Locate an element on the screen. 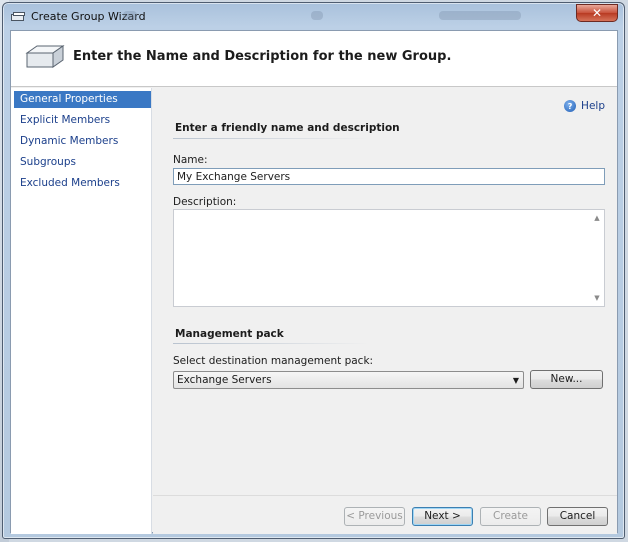 The height and width of the screenshot is (542, 628). nav-item-explicit-members: Explicit Members is located at coordinates (82, 120).